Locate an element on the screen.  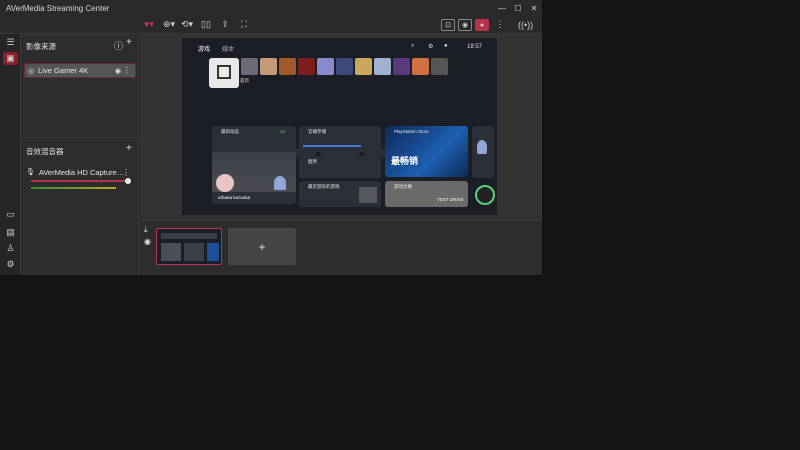
add-scene-button: + is located at coordinates (262, 246).